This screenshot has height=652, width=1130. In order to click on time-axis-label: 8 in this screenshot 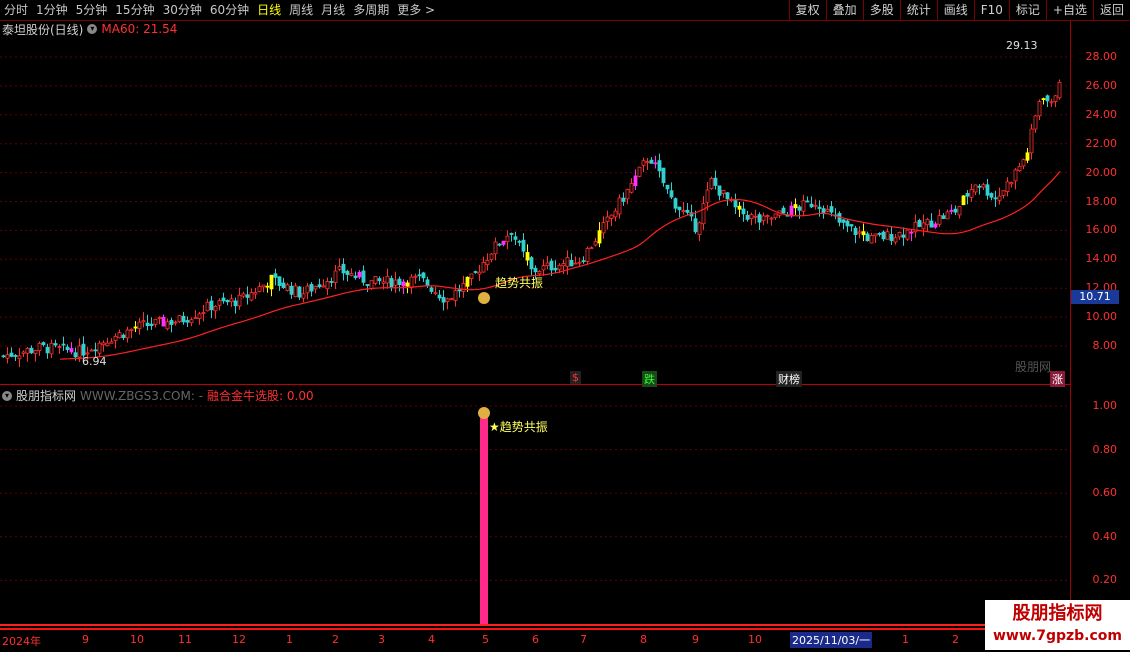, I will do `click(643, 639)`.